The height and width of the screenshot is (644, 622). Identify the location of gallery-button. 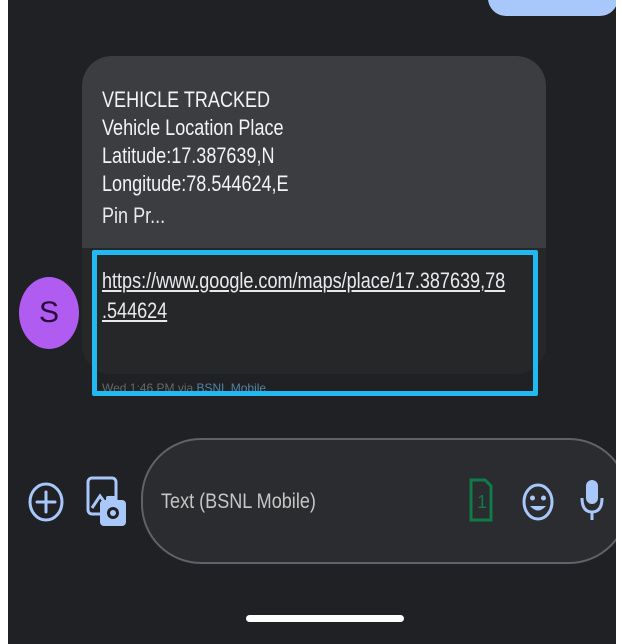
(106, 502).